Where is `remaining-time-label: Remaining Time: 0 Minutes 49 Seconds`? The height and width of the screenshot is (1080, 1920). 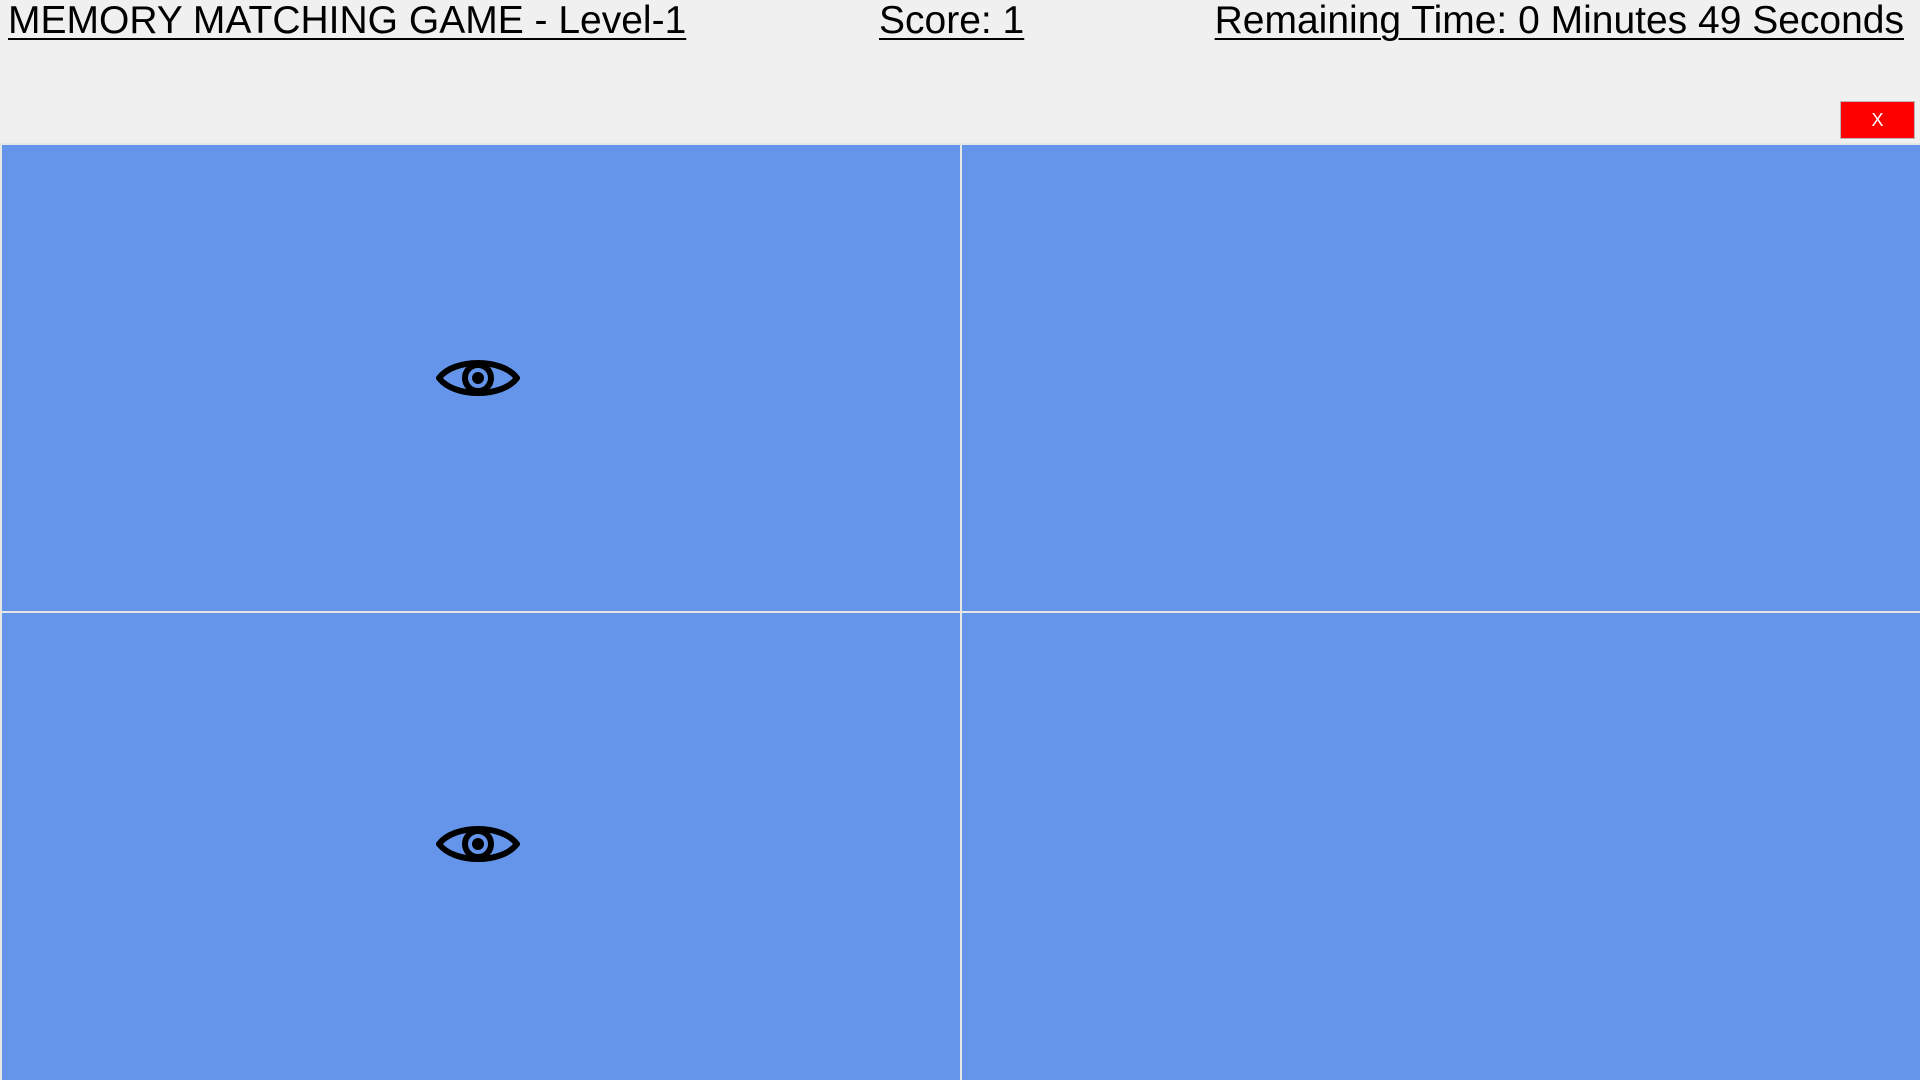 remaining-time-label: Remaining Time: 0 Minutes 49 Seconds is located at coordinates (1559, 21).